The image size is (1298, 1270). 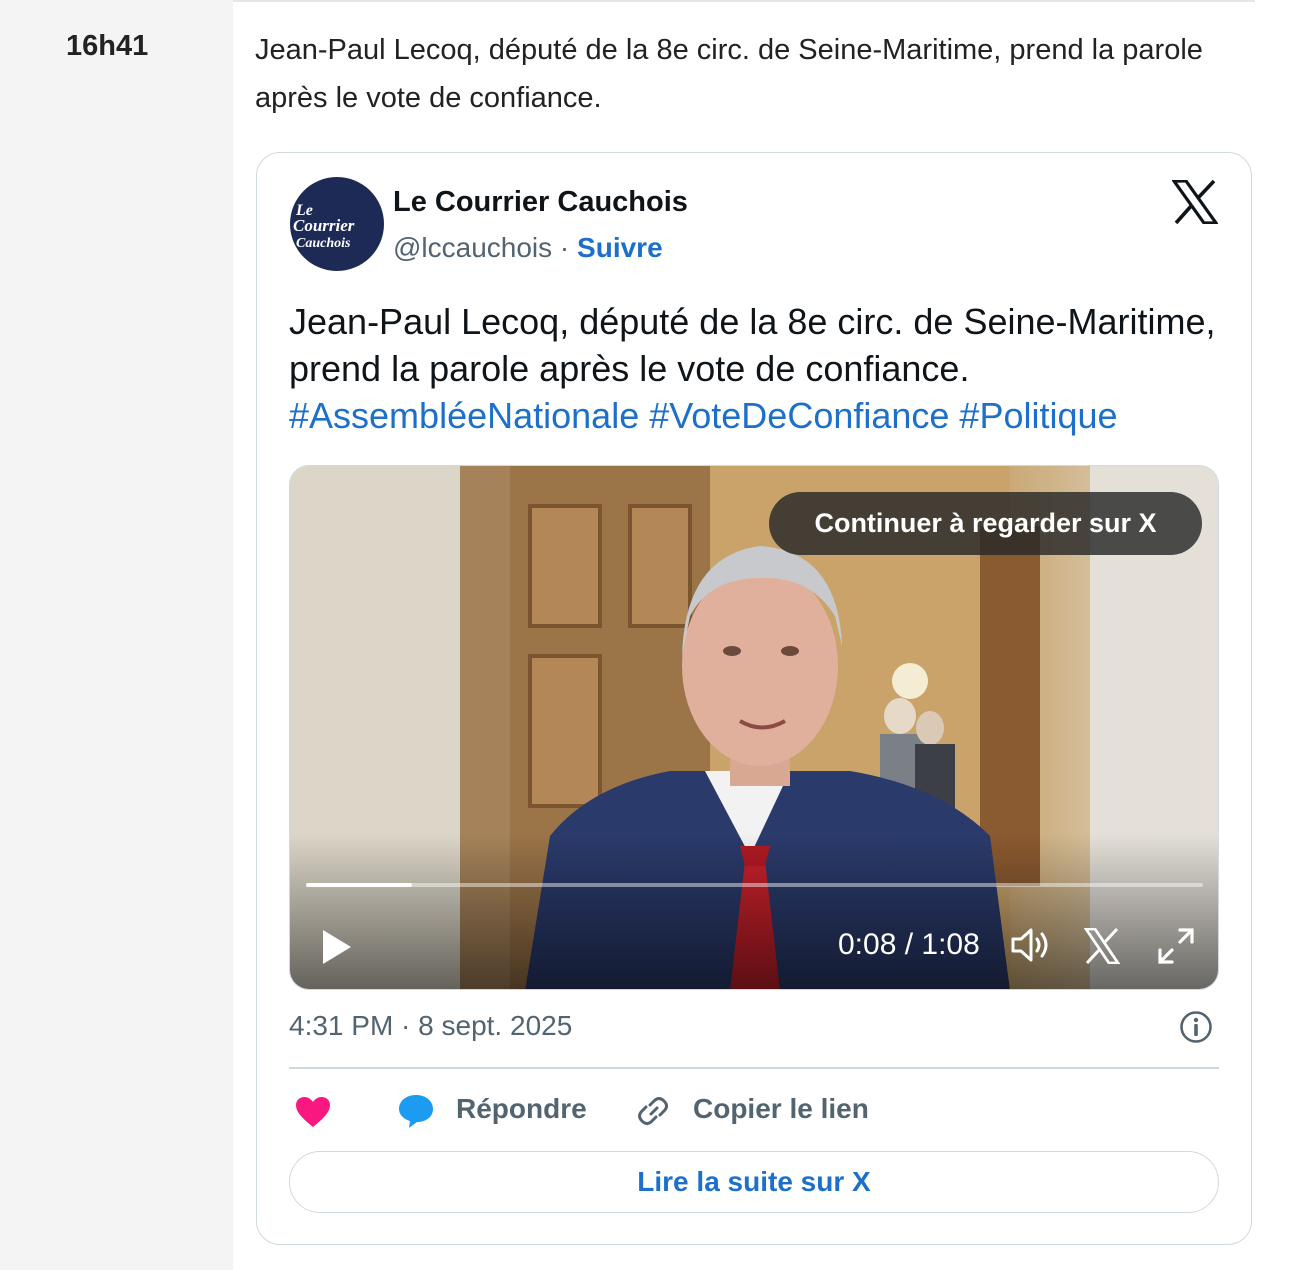 I want to click on continue-watching-button: Continuer à regarder sur X, so click(x=985, y=523).